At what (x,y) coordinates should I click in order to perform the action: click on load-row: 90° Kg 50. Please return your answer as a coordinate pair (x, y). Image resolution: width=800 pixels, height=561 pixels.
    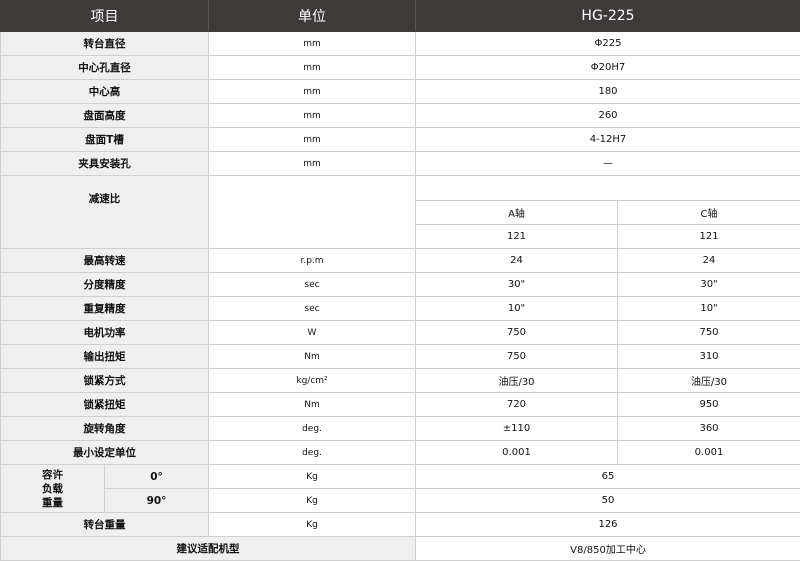
    Looking at the image, I should click on (400, 501).